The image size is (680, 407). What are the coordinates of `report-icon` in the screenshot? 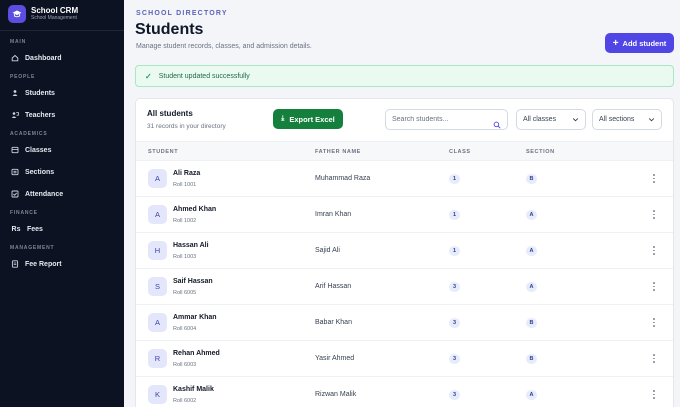 It's located at (15, 264).